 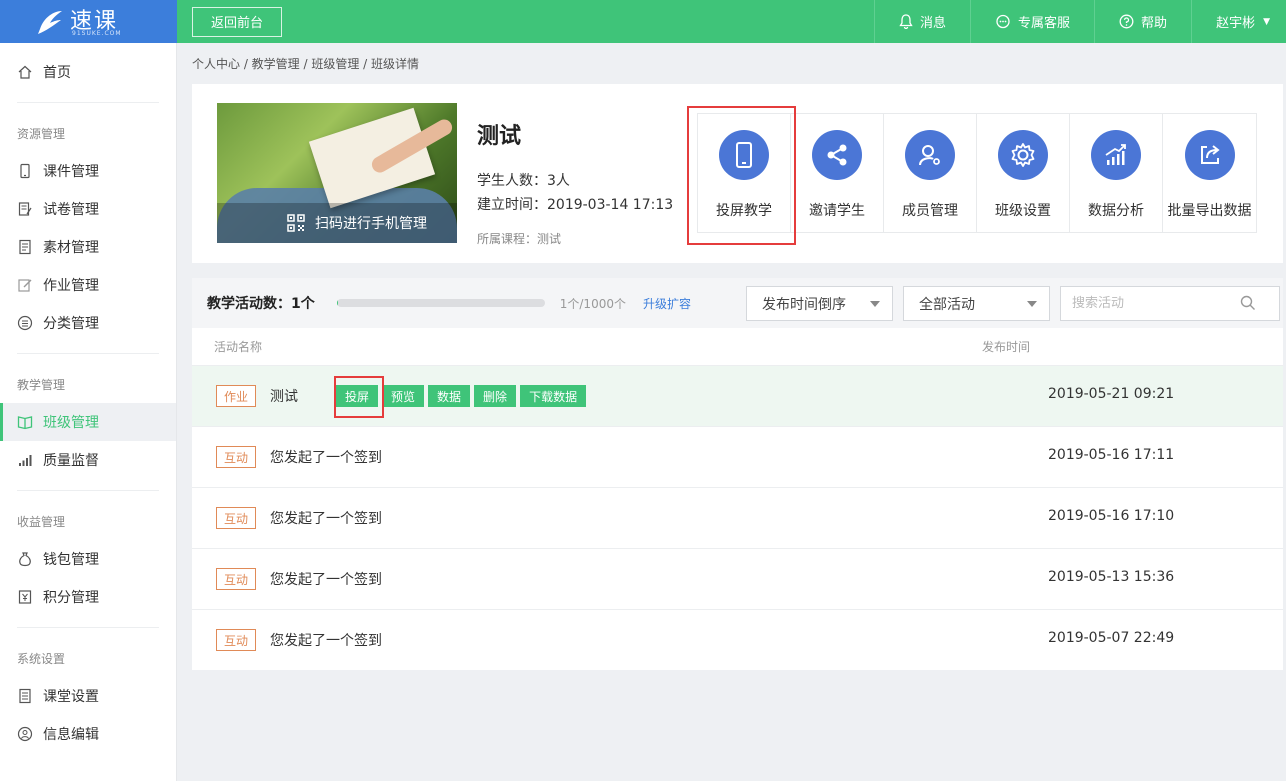 What do you see at coordinates (575, 205) in the screenshot?
I see `created-time: 建立时间：2019-03-14 17:13` at bounding box center [575, 205].